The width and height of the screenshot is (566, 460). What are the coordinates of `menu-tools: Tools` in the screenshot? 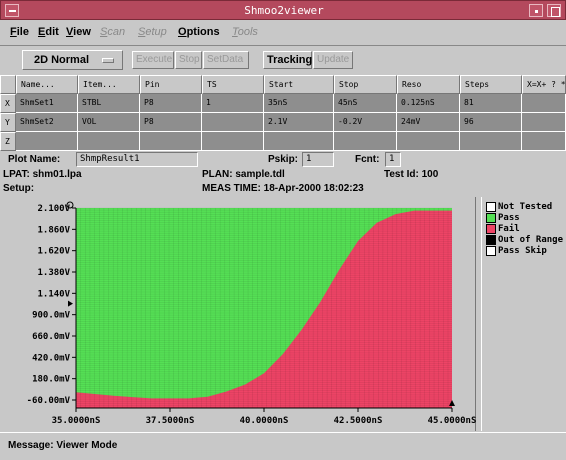 It's located at (245, 32).